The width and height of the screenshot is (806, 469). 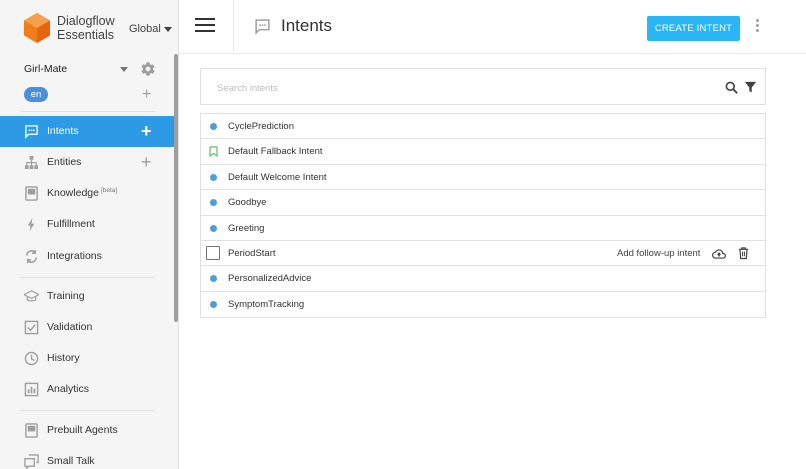 What do you see at coordinates (252, 253) in the screenshot?
I see `intent-name: PeriodStart` at bounding box center [252, 253].